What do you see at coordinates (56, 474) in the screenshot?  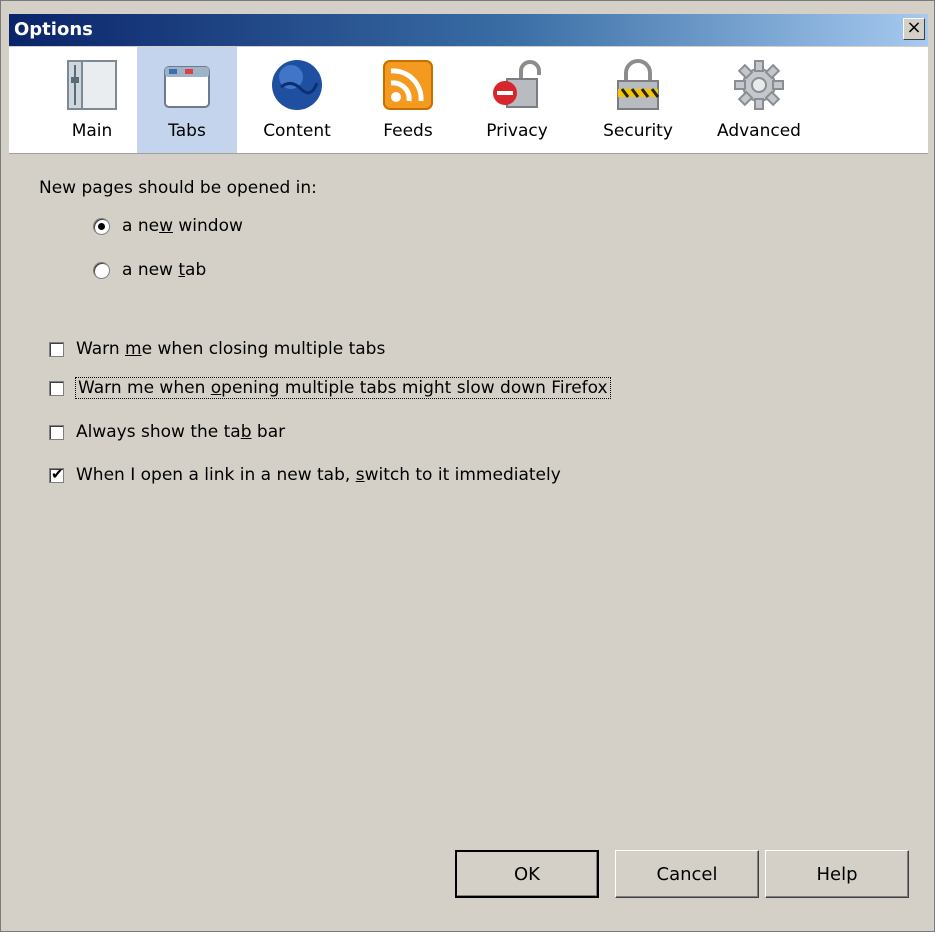 I see `check-switch-new-tab-box` at bounding box center [56, 474].